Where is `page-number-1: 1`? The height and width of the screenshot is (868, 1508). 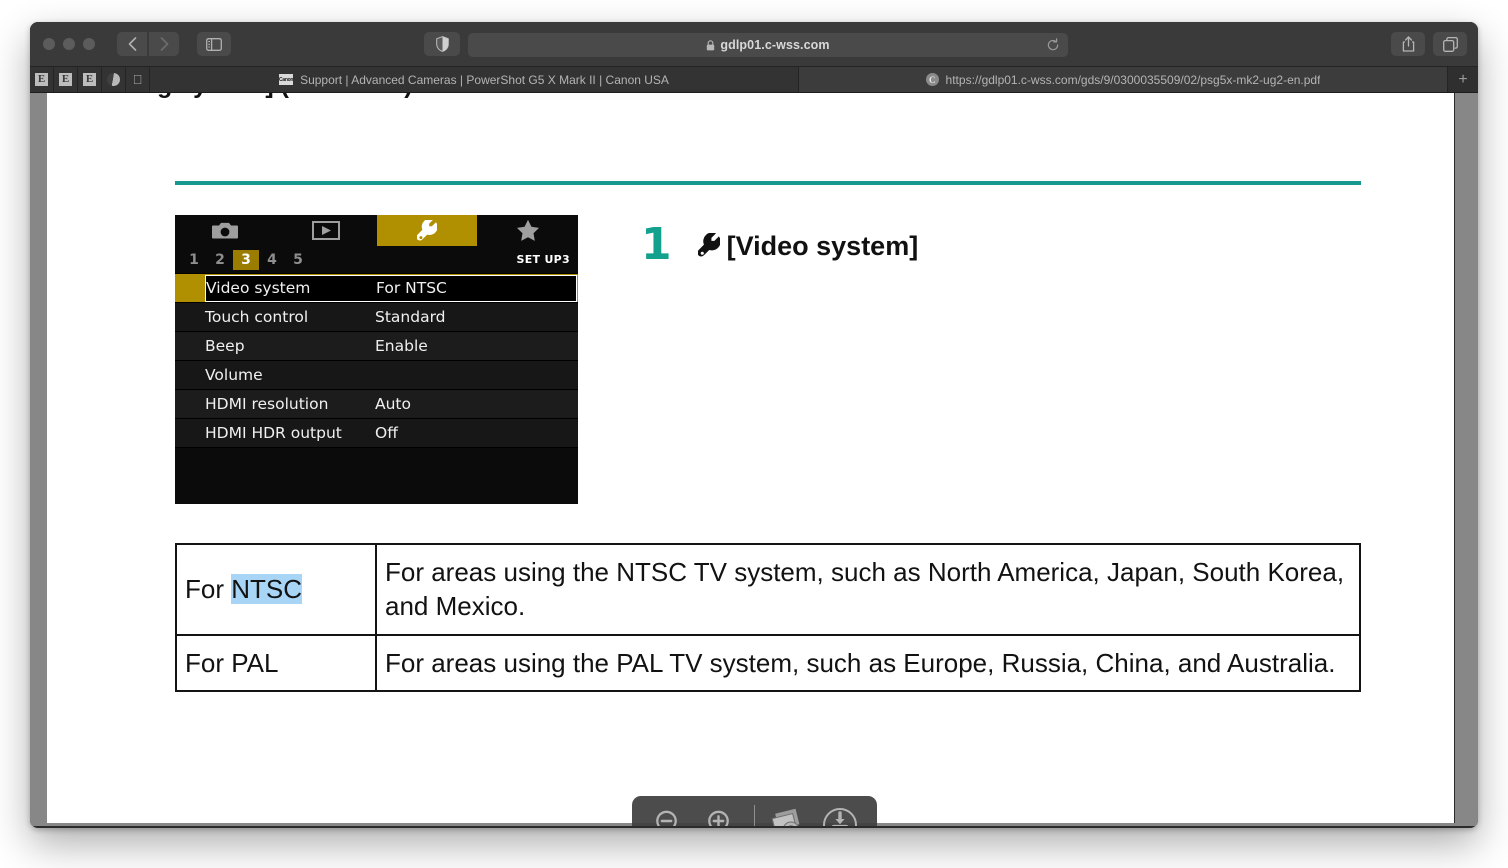 page-number-1: 1 is located at coordinates (194, 259).